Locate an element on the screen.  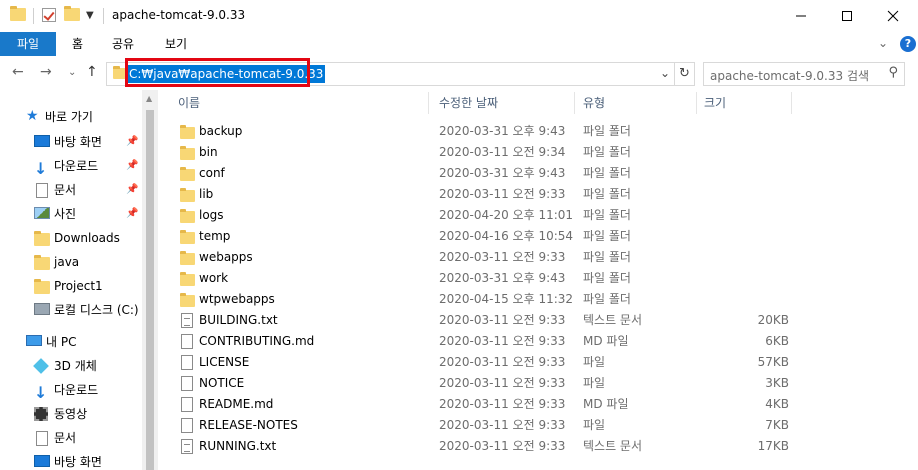
ribbon-expand-icon: ⌄ is located at coordinates (883, 43).